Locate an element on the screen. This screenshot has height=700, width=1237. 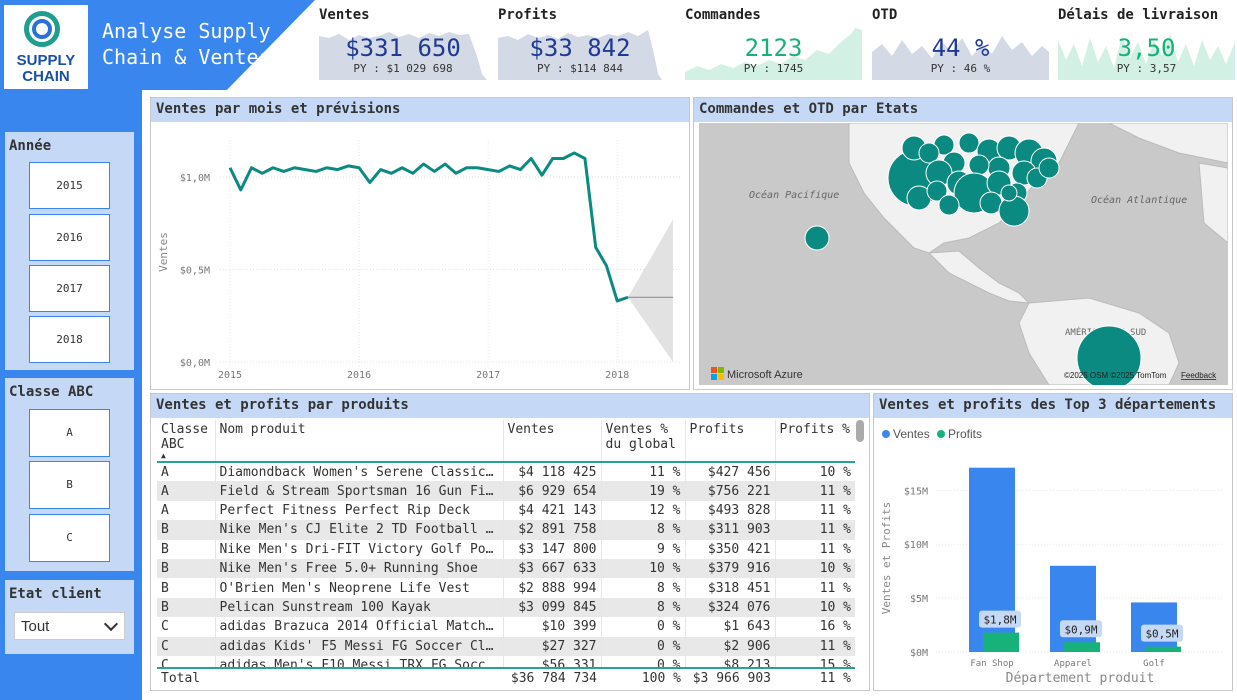
x-axis-label: Département produit is located at coordinates (1080, 678).